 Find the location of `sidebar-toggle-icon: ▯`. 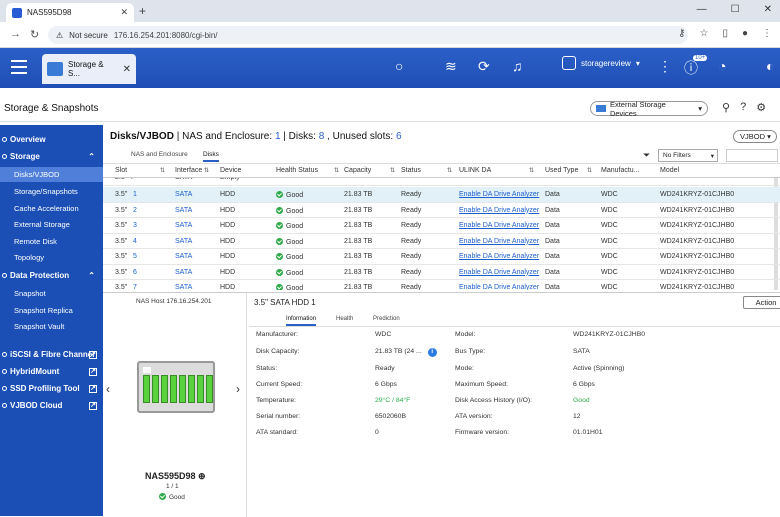

sidebar-toggle-icon: ▯ is located at coordinates (725, 33).